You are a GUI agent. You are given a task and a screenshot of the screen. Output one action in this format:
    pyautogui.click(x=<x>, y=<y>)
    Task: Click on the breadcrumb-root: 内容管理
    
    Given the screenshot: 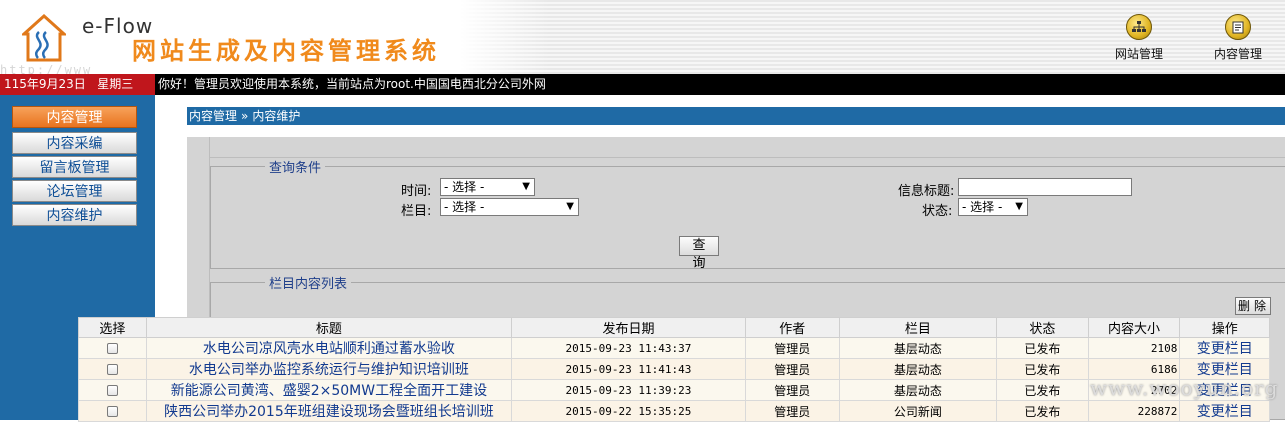 What is the action you would take?
    pyautogui.click(x=213, y=116)
    